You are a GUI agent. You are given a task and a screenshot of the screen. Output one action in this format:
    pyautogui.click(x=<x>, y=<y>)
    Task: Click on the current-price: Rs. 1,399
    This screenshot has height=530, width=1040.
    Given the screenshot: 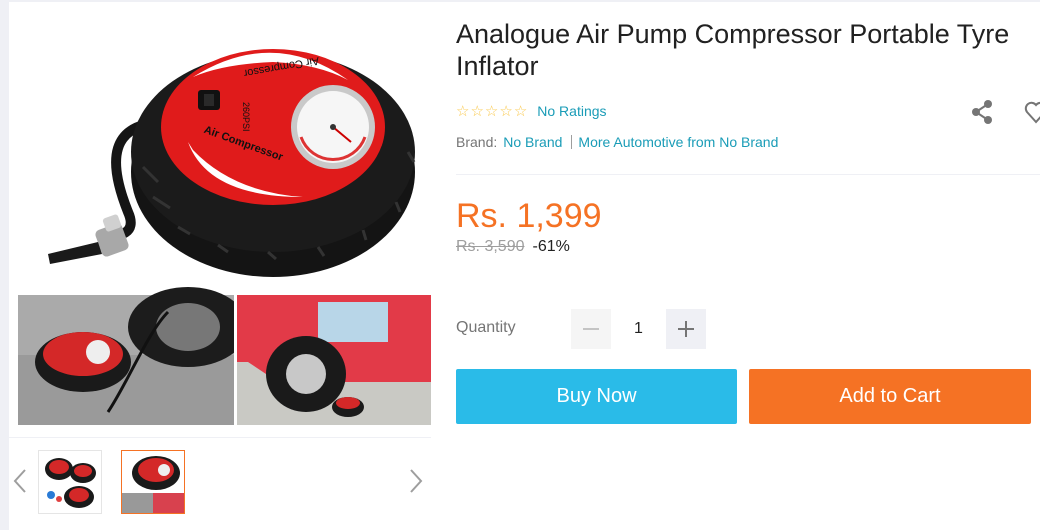 What is the action you would take?
    pyautogui.click(x=529, y=216)
    